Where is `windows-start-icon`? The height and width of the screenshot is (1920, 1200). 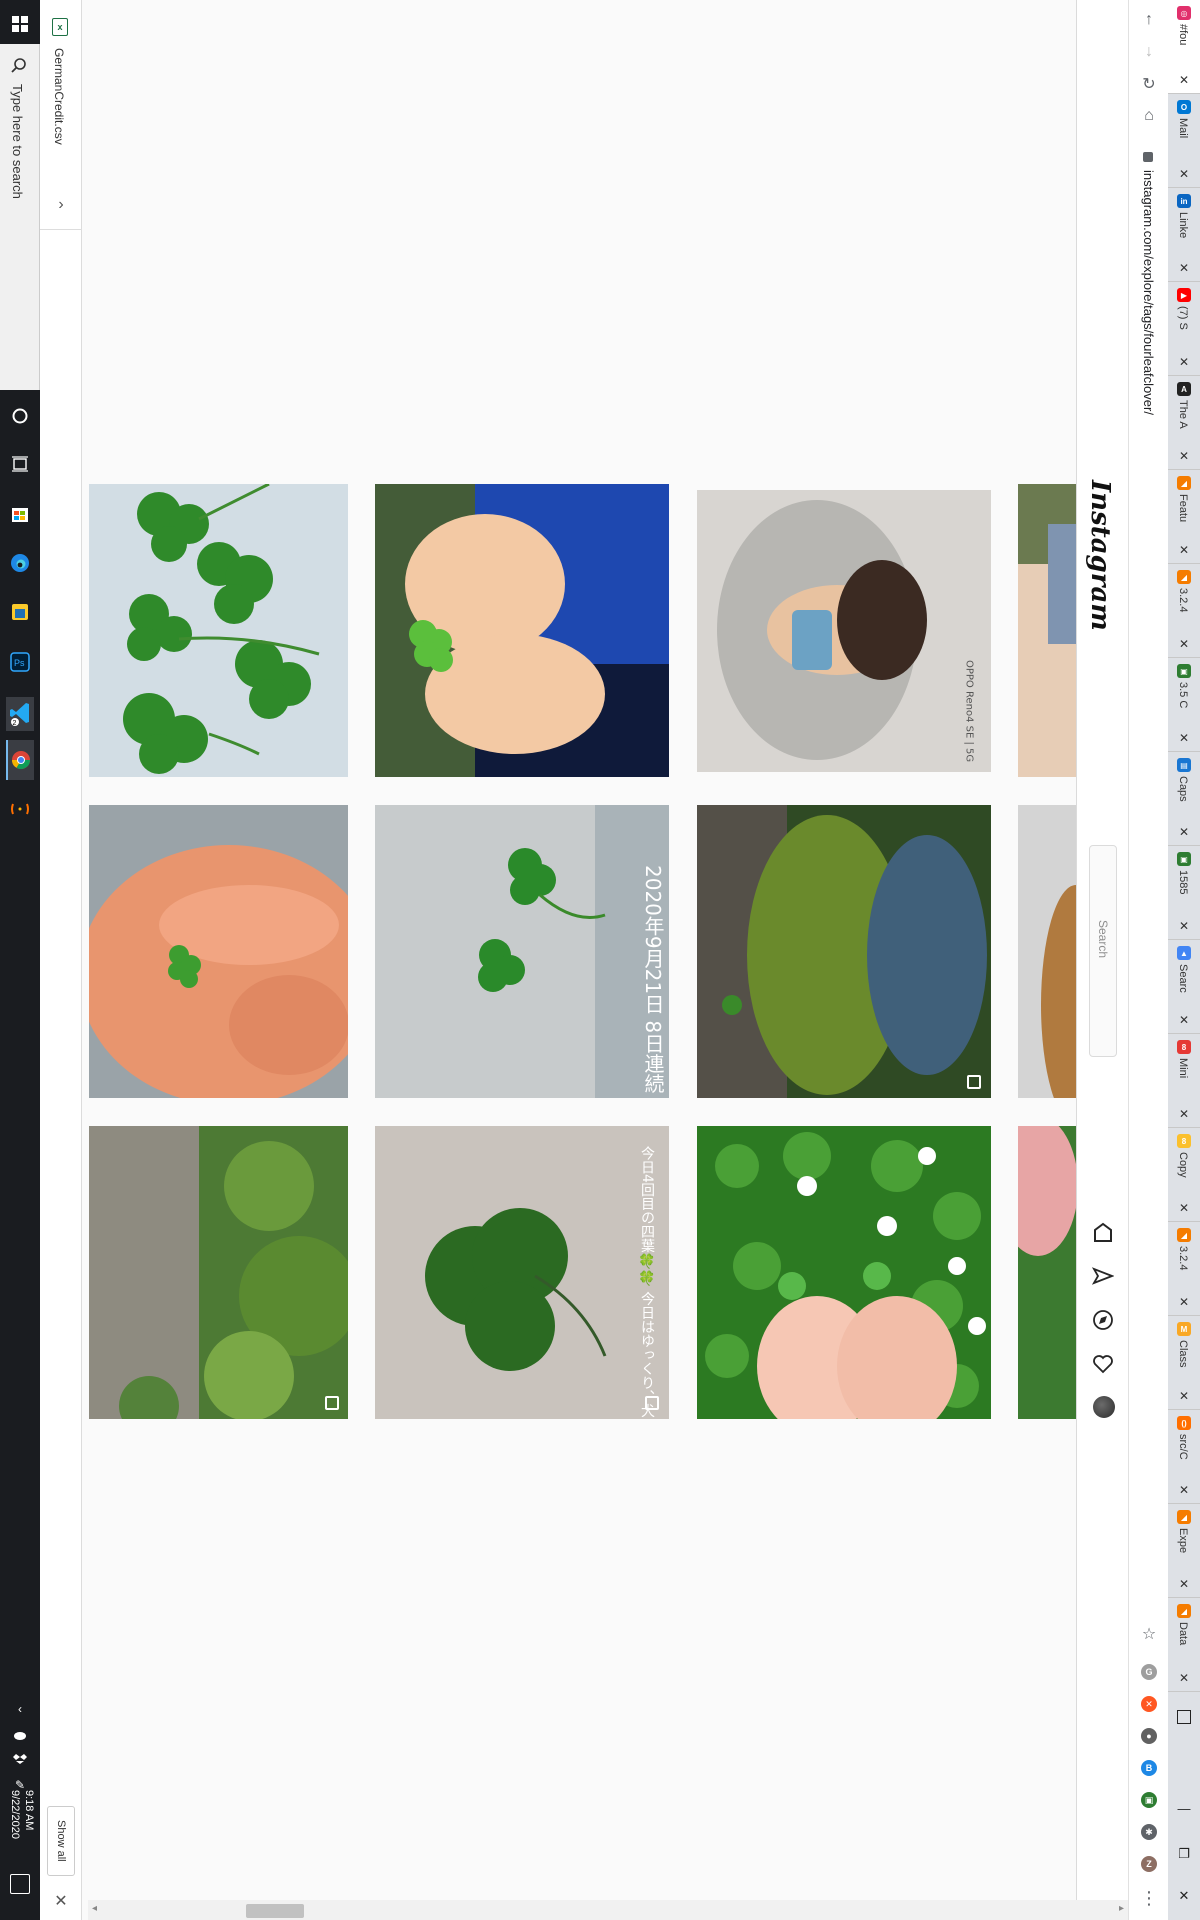 windows-start-icon is located at coordinates (20, 24).